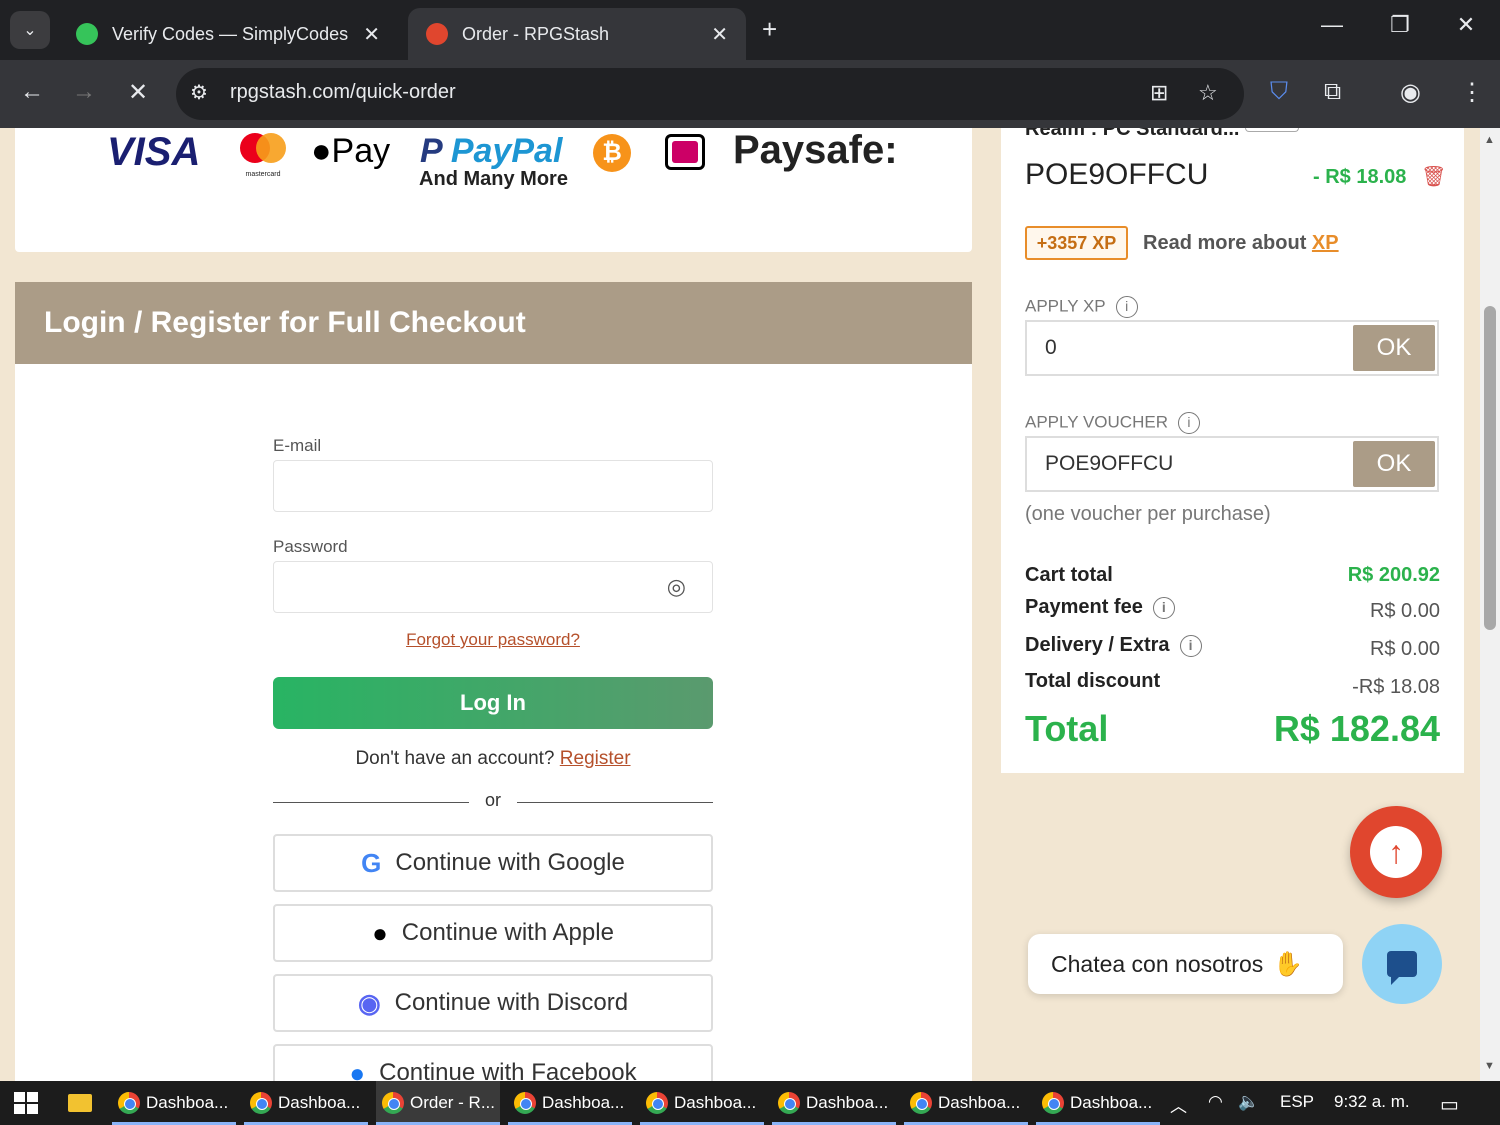 Image resolution: width=1500 pixels, height=1125 pixels. I want to click on eye-slash-icon: ◎, so click(676, 587).